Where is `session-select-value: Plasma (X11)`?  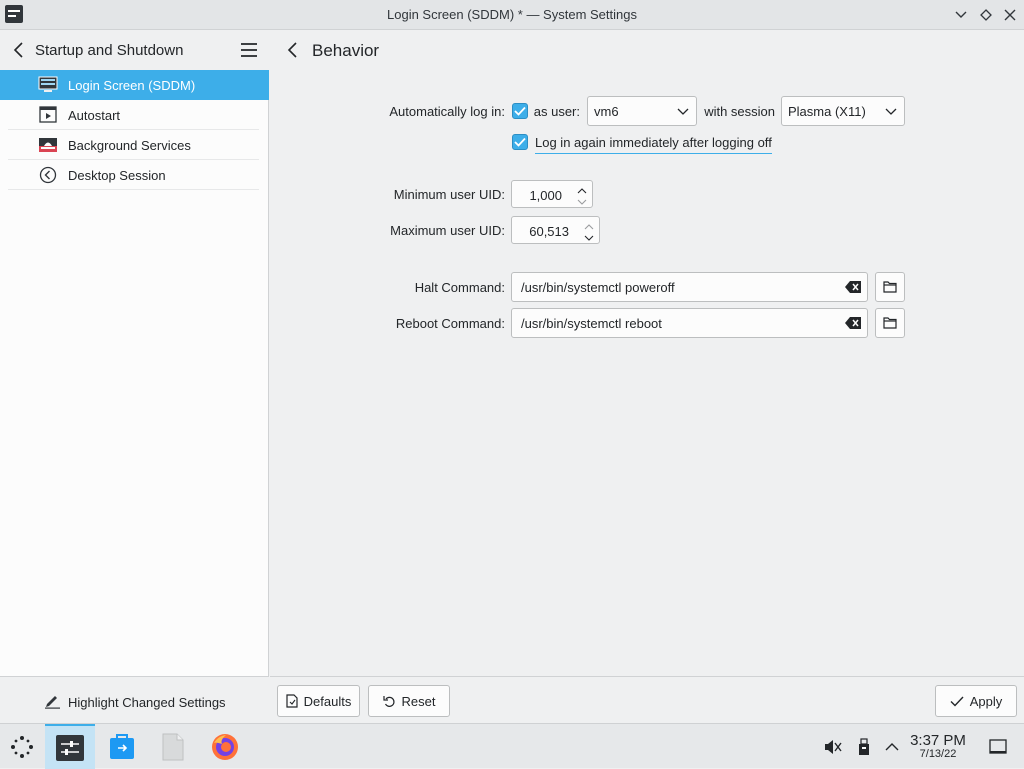 session-select-value: Plasma (X11) is located at coordinates (827, 111).